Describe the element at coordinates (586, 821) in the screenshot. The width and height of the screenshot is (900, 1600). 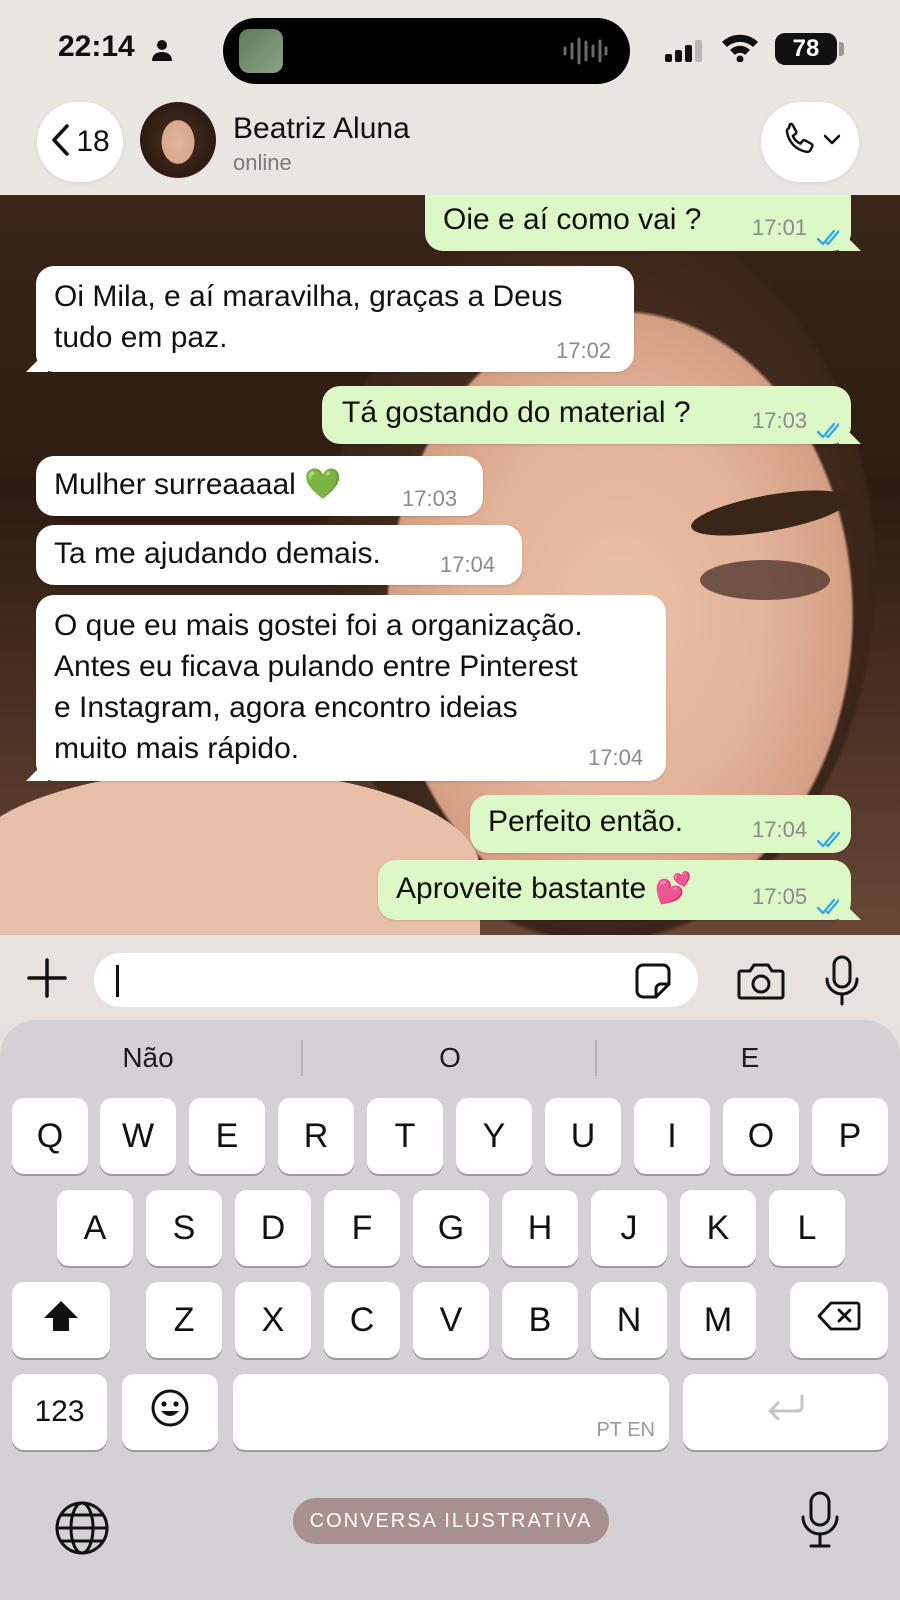
I see `message-text: Perfeito então.` at that location.